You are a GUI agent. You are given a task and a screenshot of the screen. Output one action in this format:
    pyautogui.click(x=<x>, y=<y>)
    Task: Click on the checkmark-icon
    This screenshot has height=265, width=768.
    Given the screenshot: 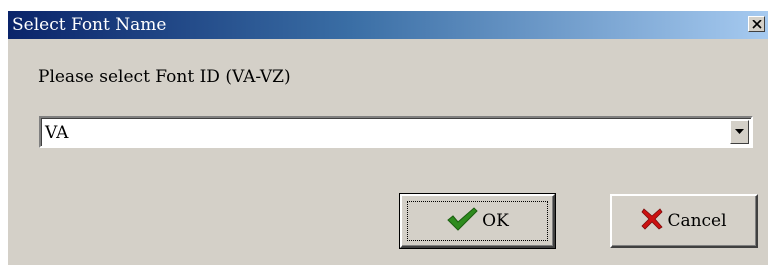 What is the action you would take?
    pyautogui.click(x=462, y=221)
    